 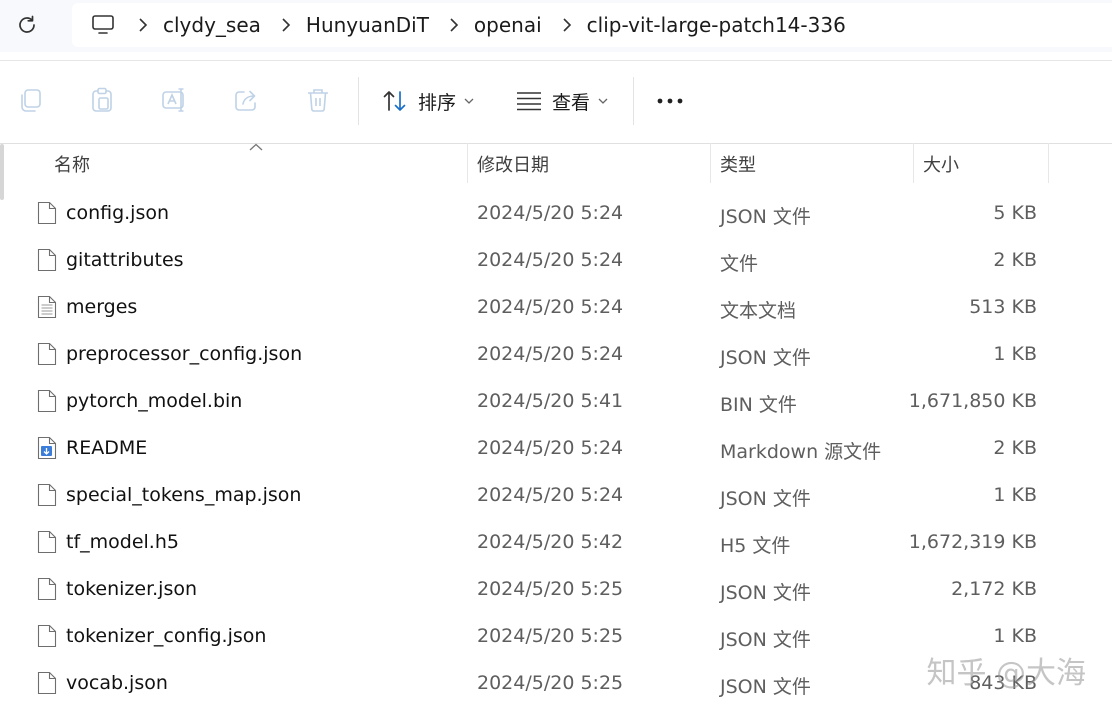 What do you see at coordinates (994, 589) in the screenshot?
I see `file-size: 2,172 KB` at bounding box center [994, 589].